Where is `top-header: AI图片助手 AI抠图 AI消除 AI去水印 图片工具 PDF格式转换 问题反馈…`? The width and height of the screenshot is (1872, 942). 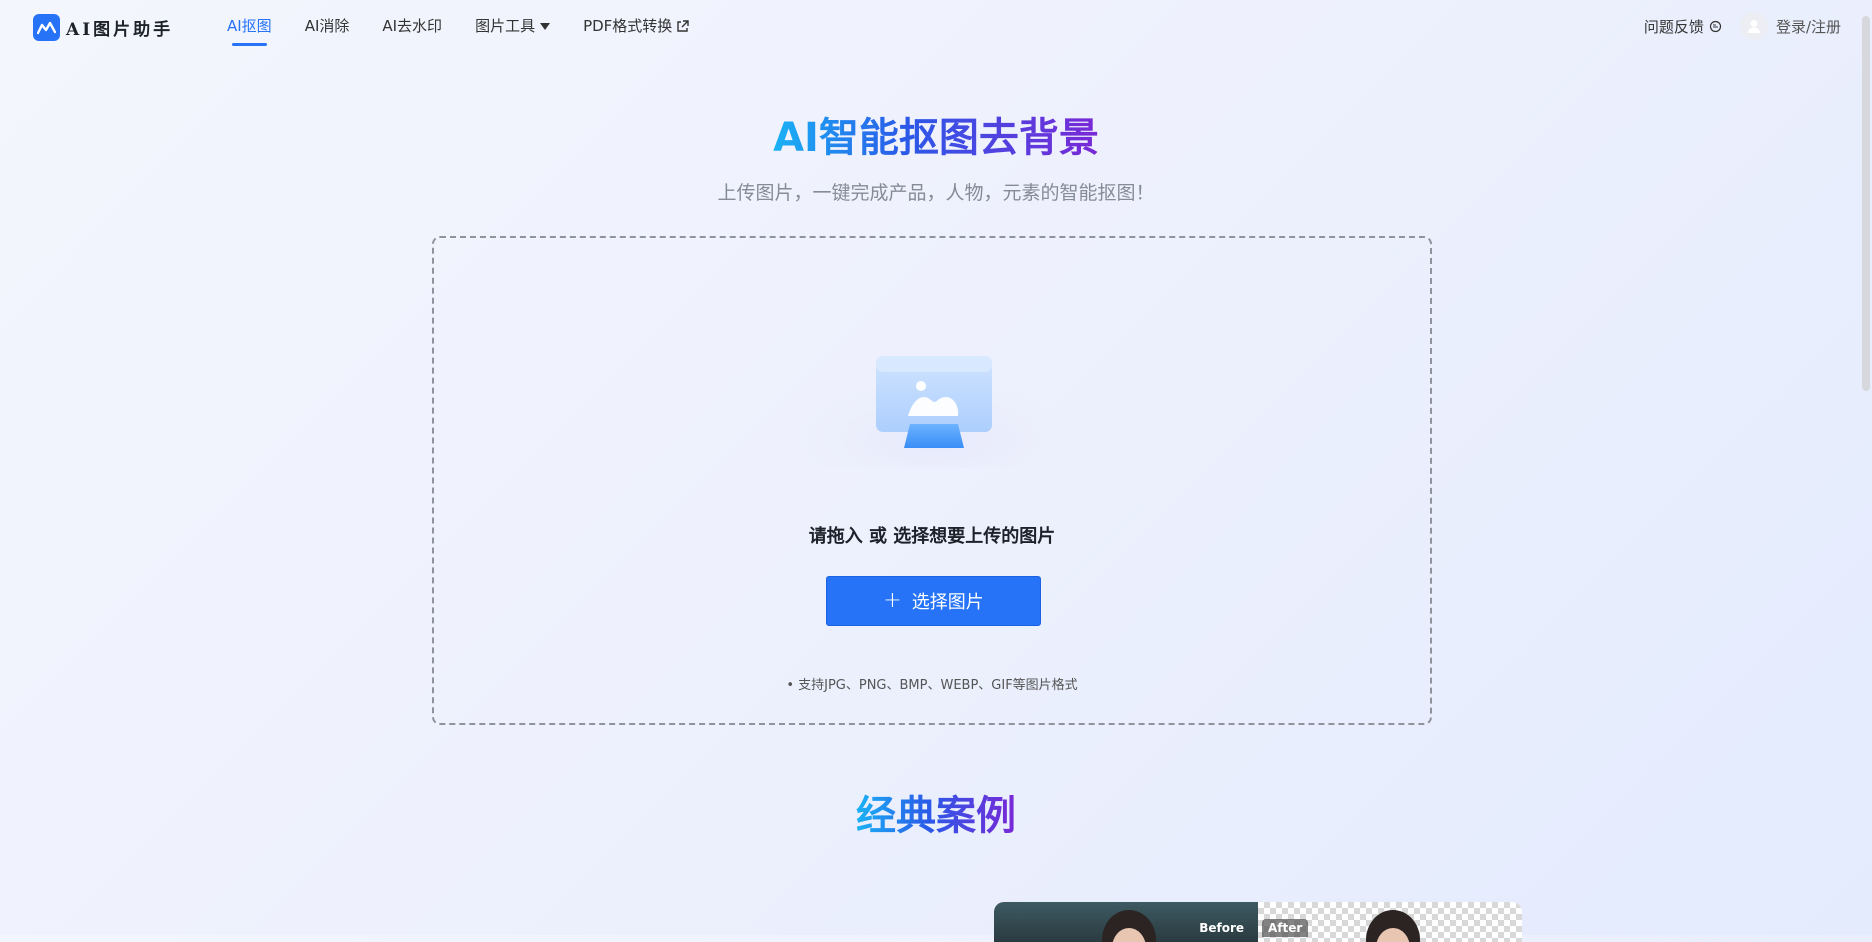
top-header: AI图片助手 AI抠图 AI消除 AI去水印 图片工具 PDF格式转换 问题反馈… is located at coordinates (936, 26).